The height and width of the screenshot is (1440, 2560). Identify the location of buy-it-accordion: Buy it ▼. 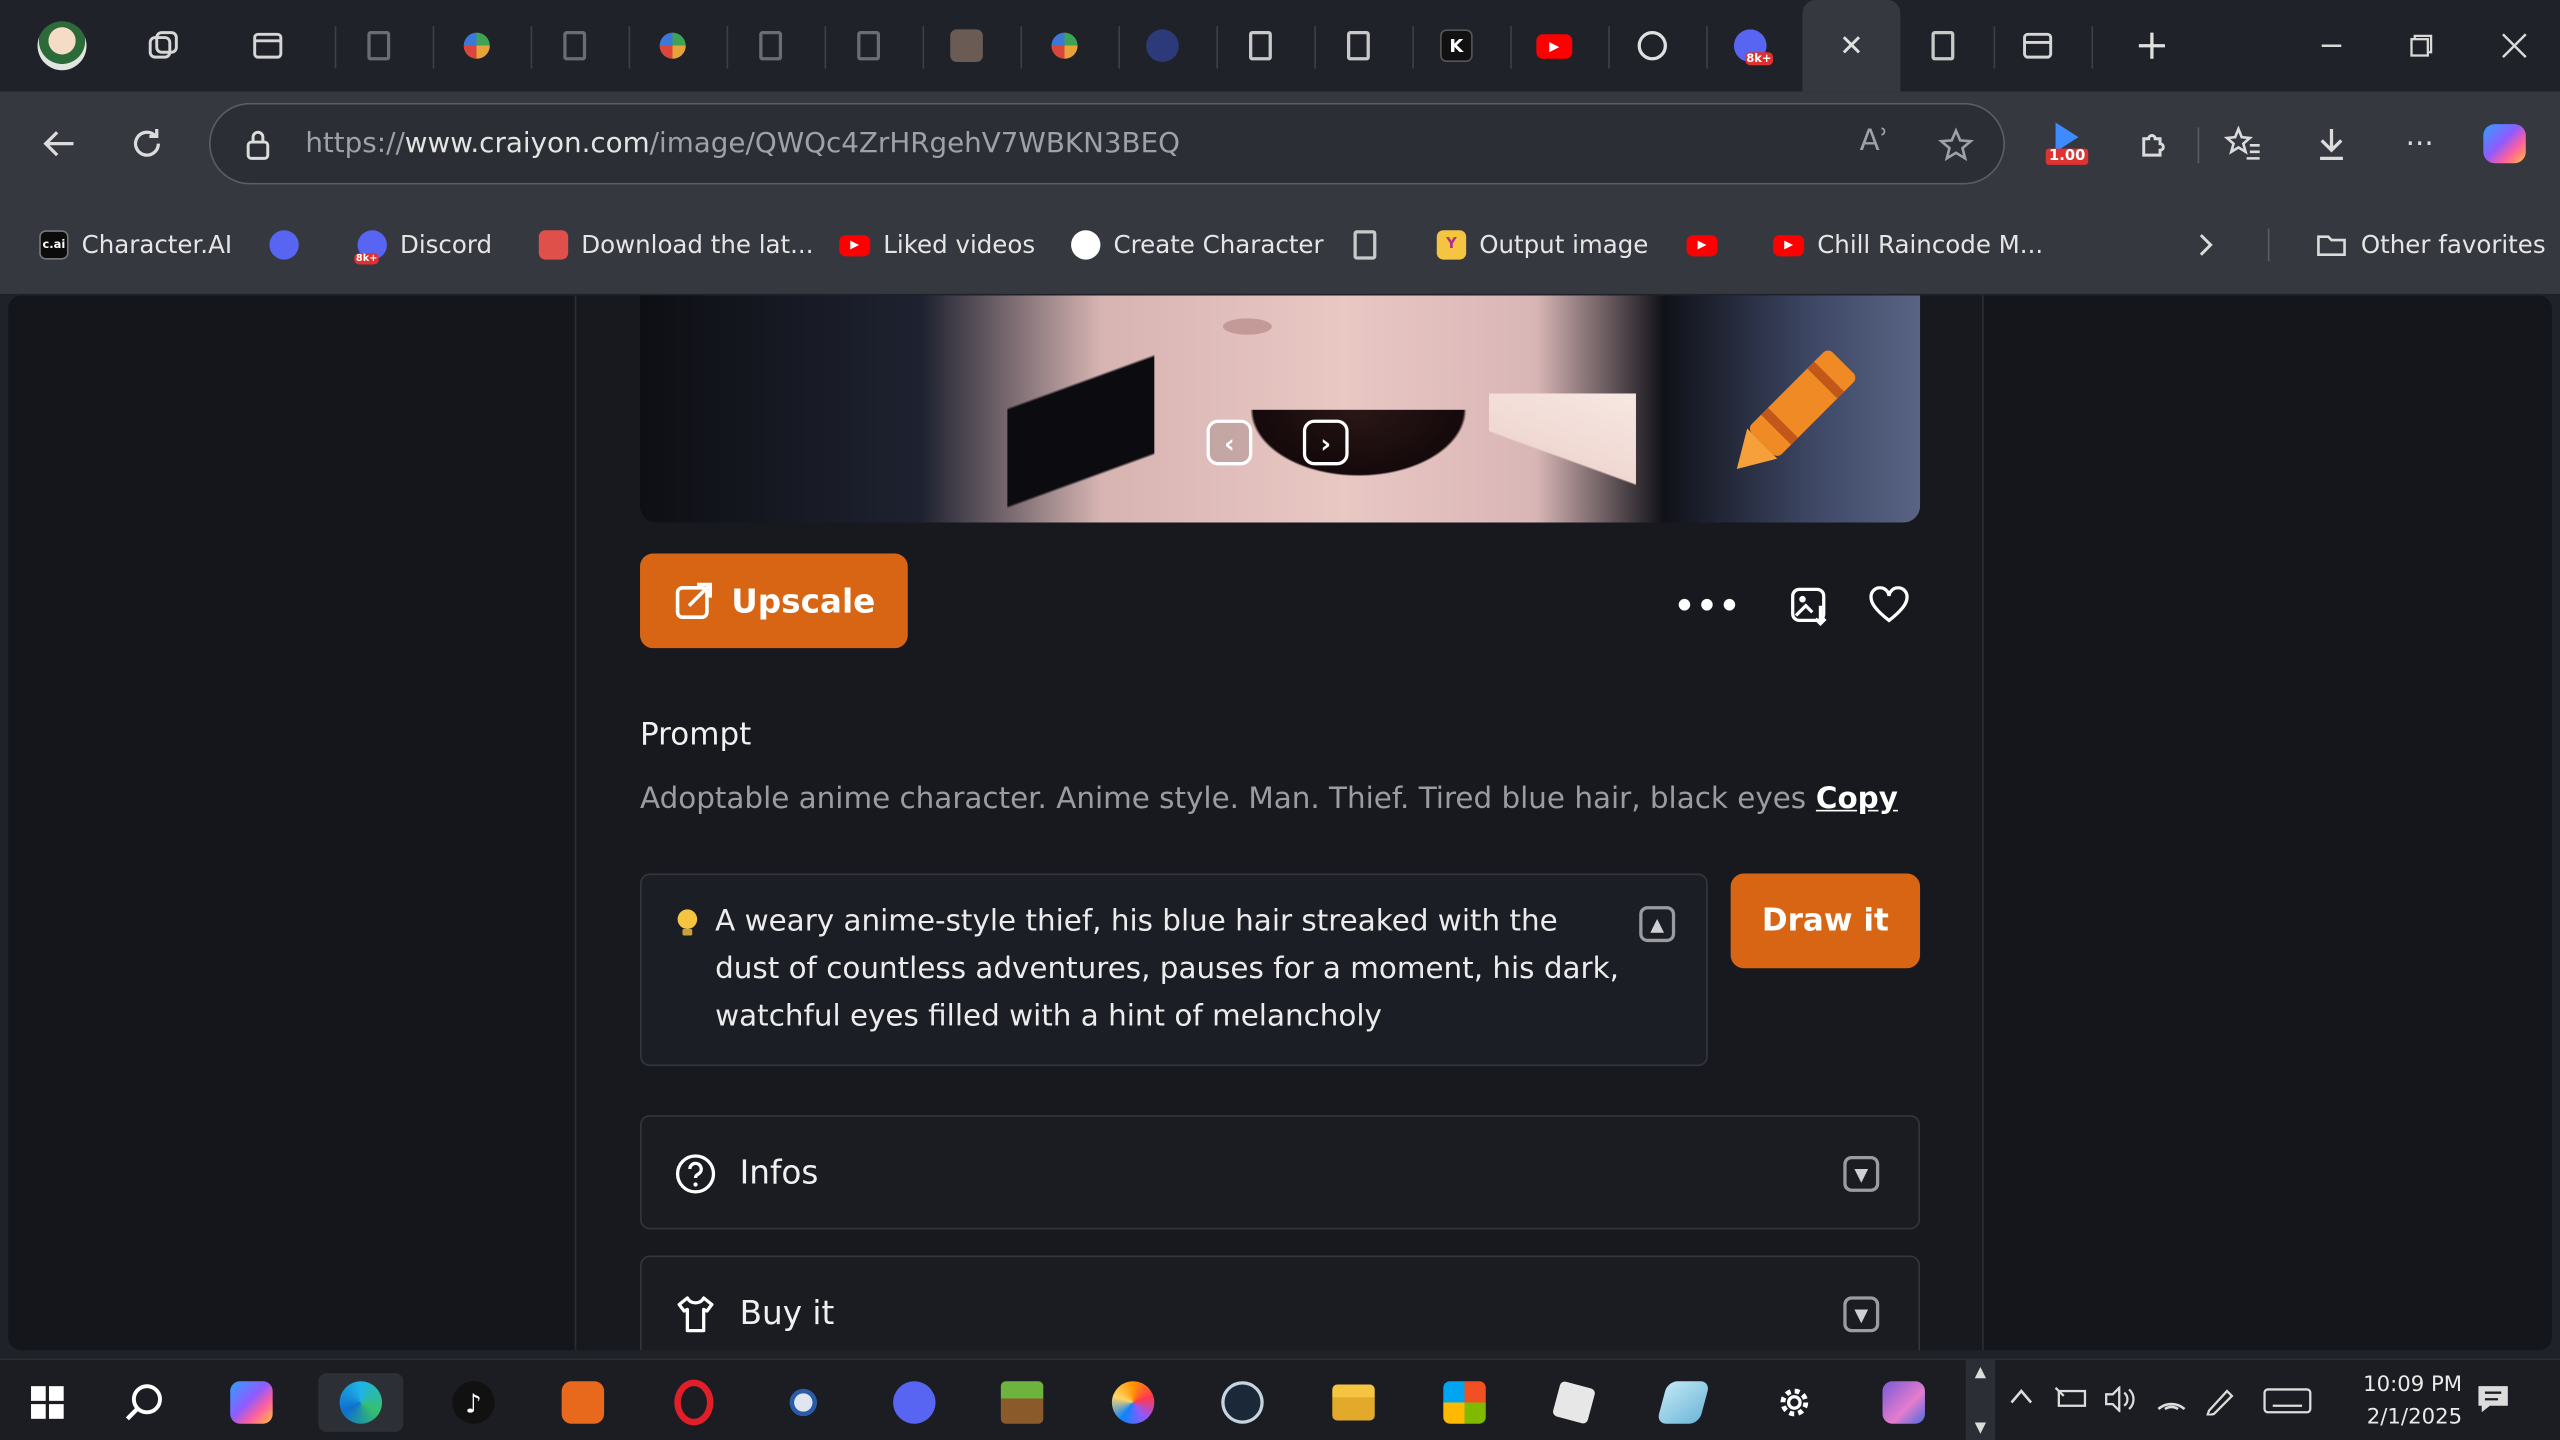
(1280, 1303).